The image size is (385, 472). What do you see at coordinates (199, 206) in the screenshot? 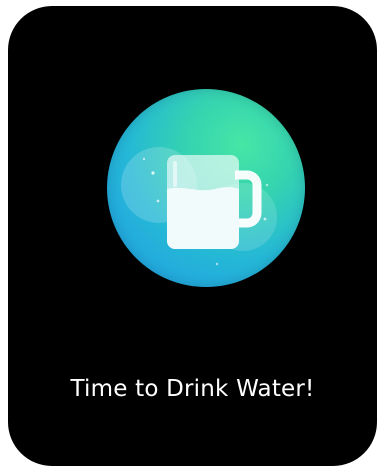
I see `water-mug-icon` at bounding box center [199, 206].